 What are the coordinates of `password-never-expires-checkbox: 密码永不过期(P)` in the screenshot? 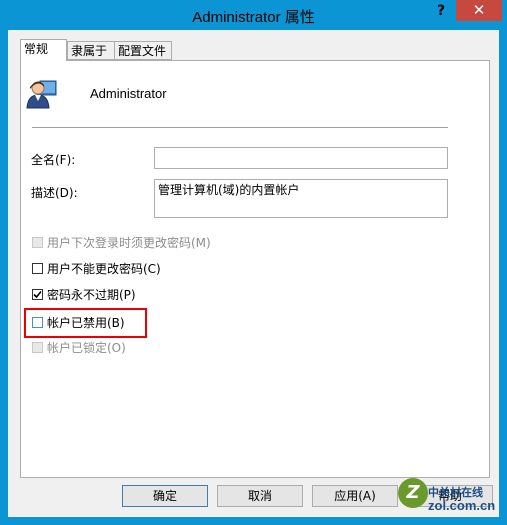 It's located at (84, 294).